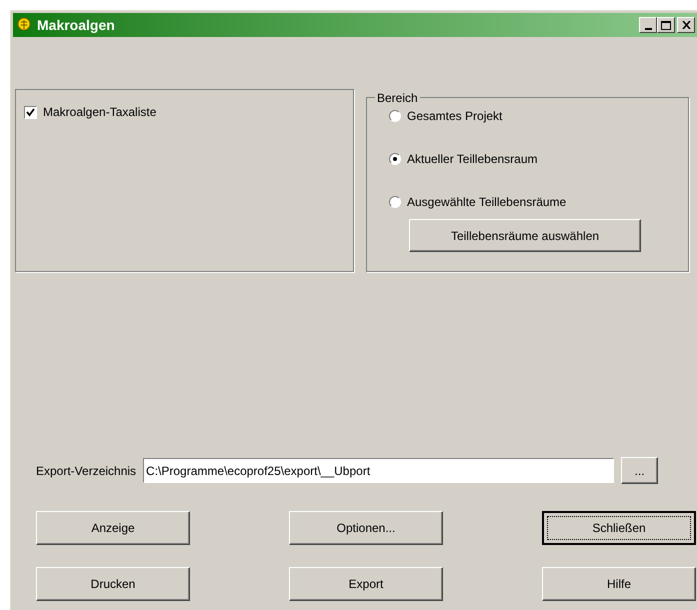 The height and width of the screenshot is (610, 697). What do you see at coordinates (113, 584) in the screenshot?
I see `dialog-button: Drucken` at bounding box center [113, 584].